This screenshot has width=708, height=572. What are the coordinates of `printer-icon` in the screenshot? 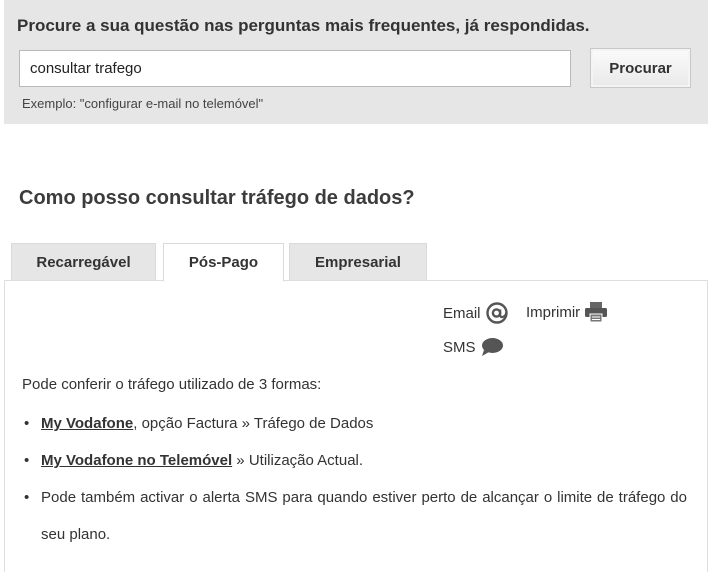 It's located at (596, 312).